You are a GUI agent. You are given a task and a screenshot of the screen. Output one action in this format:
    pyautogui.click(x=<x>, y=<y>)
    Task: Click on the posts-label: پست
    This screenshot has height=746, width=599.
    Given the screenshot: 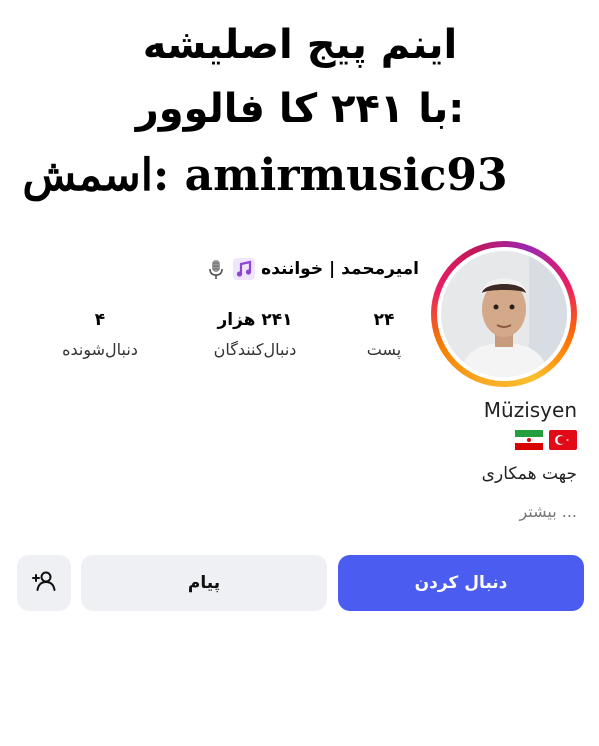 What is the action you would take?
    pyautogui.click(x=384, y=349)
    